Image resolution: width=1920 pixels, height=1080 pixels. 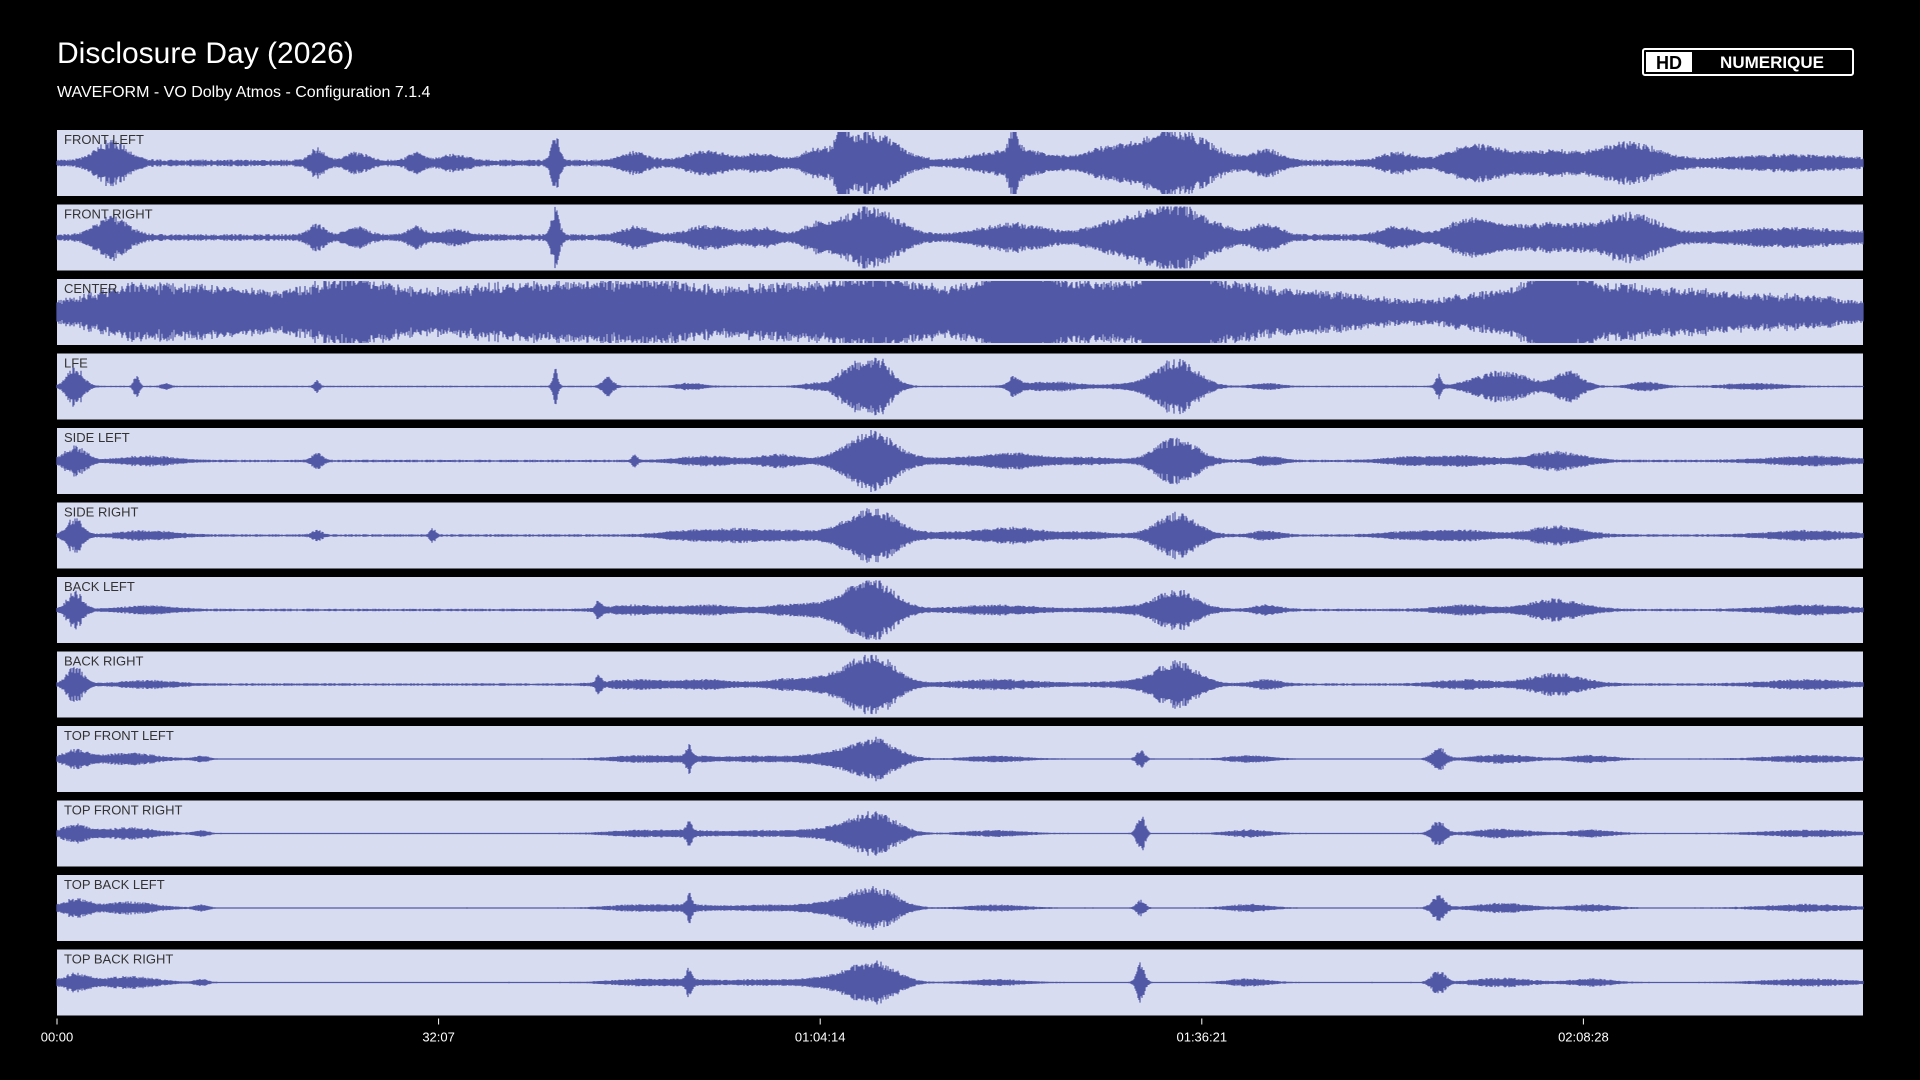 I want to click on channel-label: TOP BACK LEFT, so click(x=114, y=884).